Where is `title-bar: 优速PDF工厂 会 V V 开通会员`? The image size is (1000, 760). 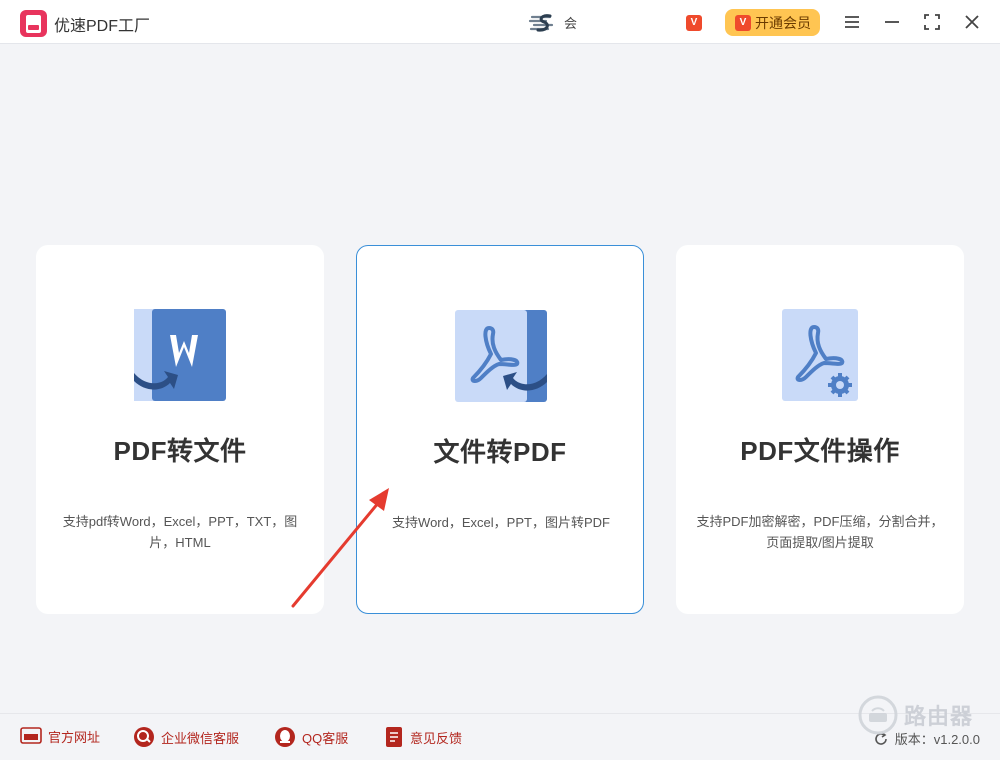 title-bar: 优速PDF工厂 会 V V 开通会员 is located at coordinates (500, 22).